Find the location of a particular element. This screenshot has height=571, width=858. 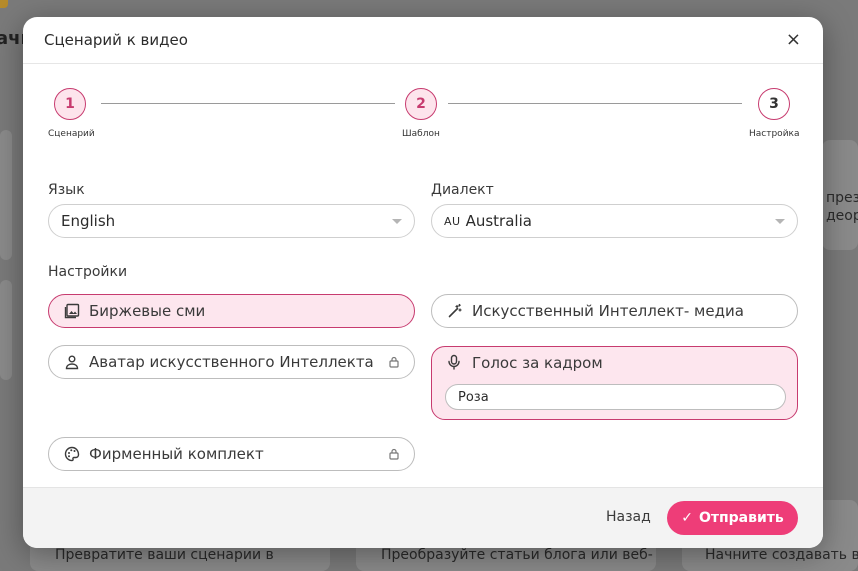

language-label: Язык is located at coordinates (66, 190).